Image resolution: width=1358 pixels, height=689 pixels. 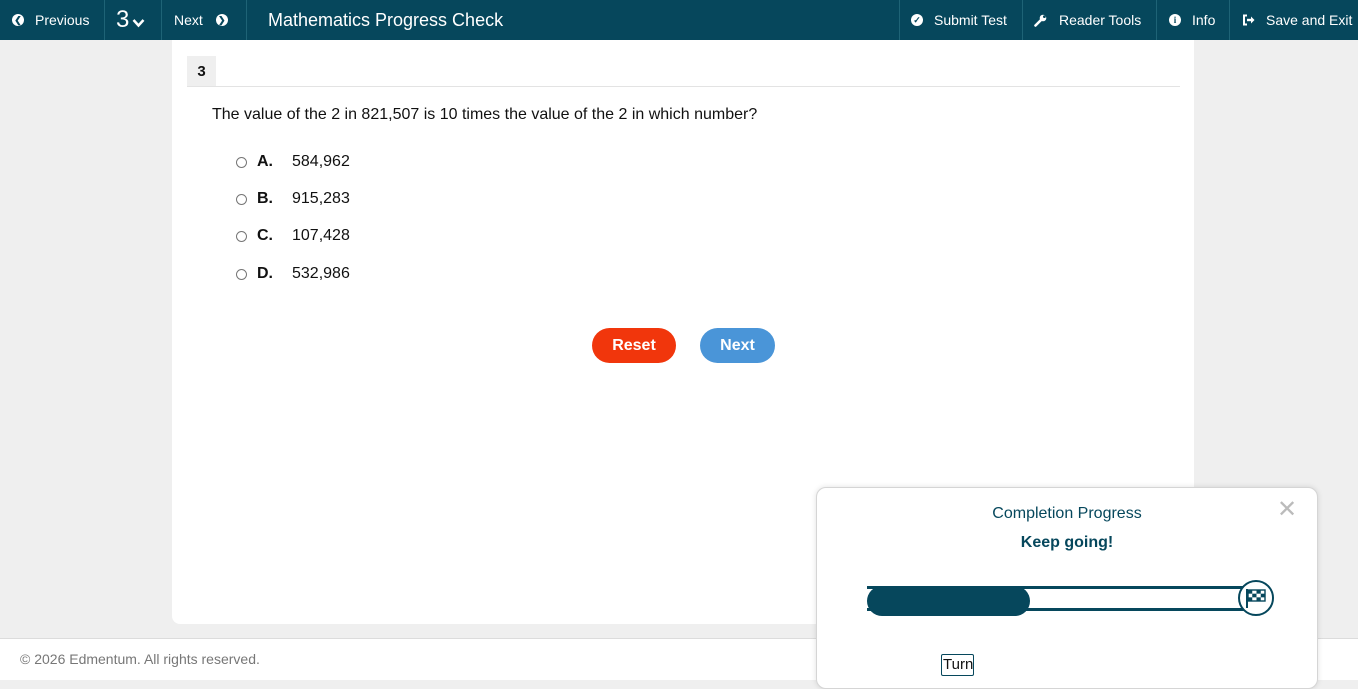 I want to click on save-and-exit-button: Save and Exit, so click(x=1297, y=20).